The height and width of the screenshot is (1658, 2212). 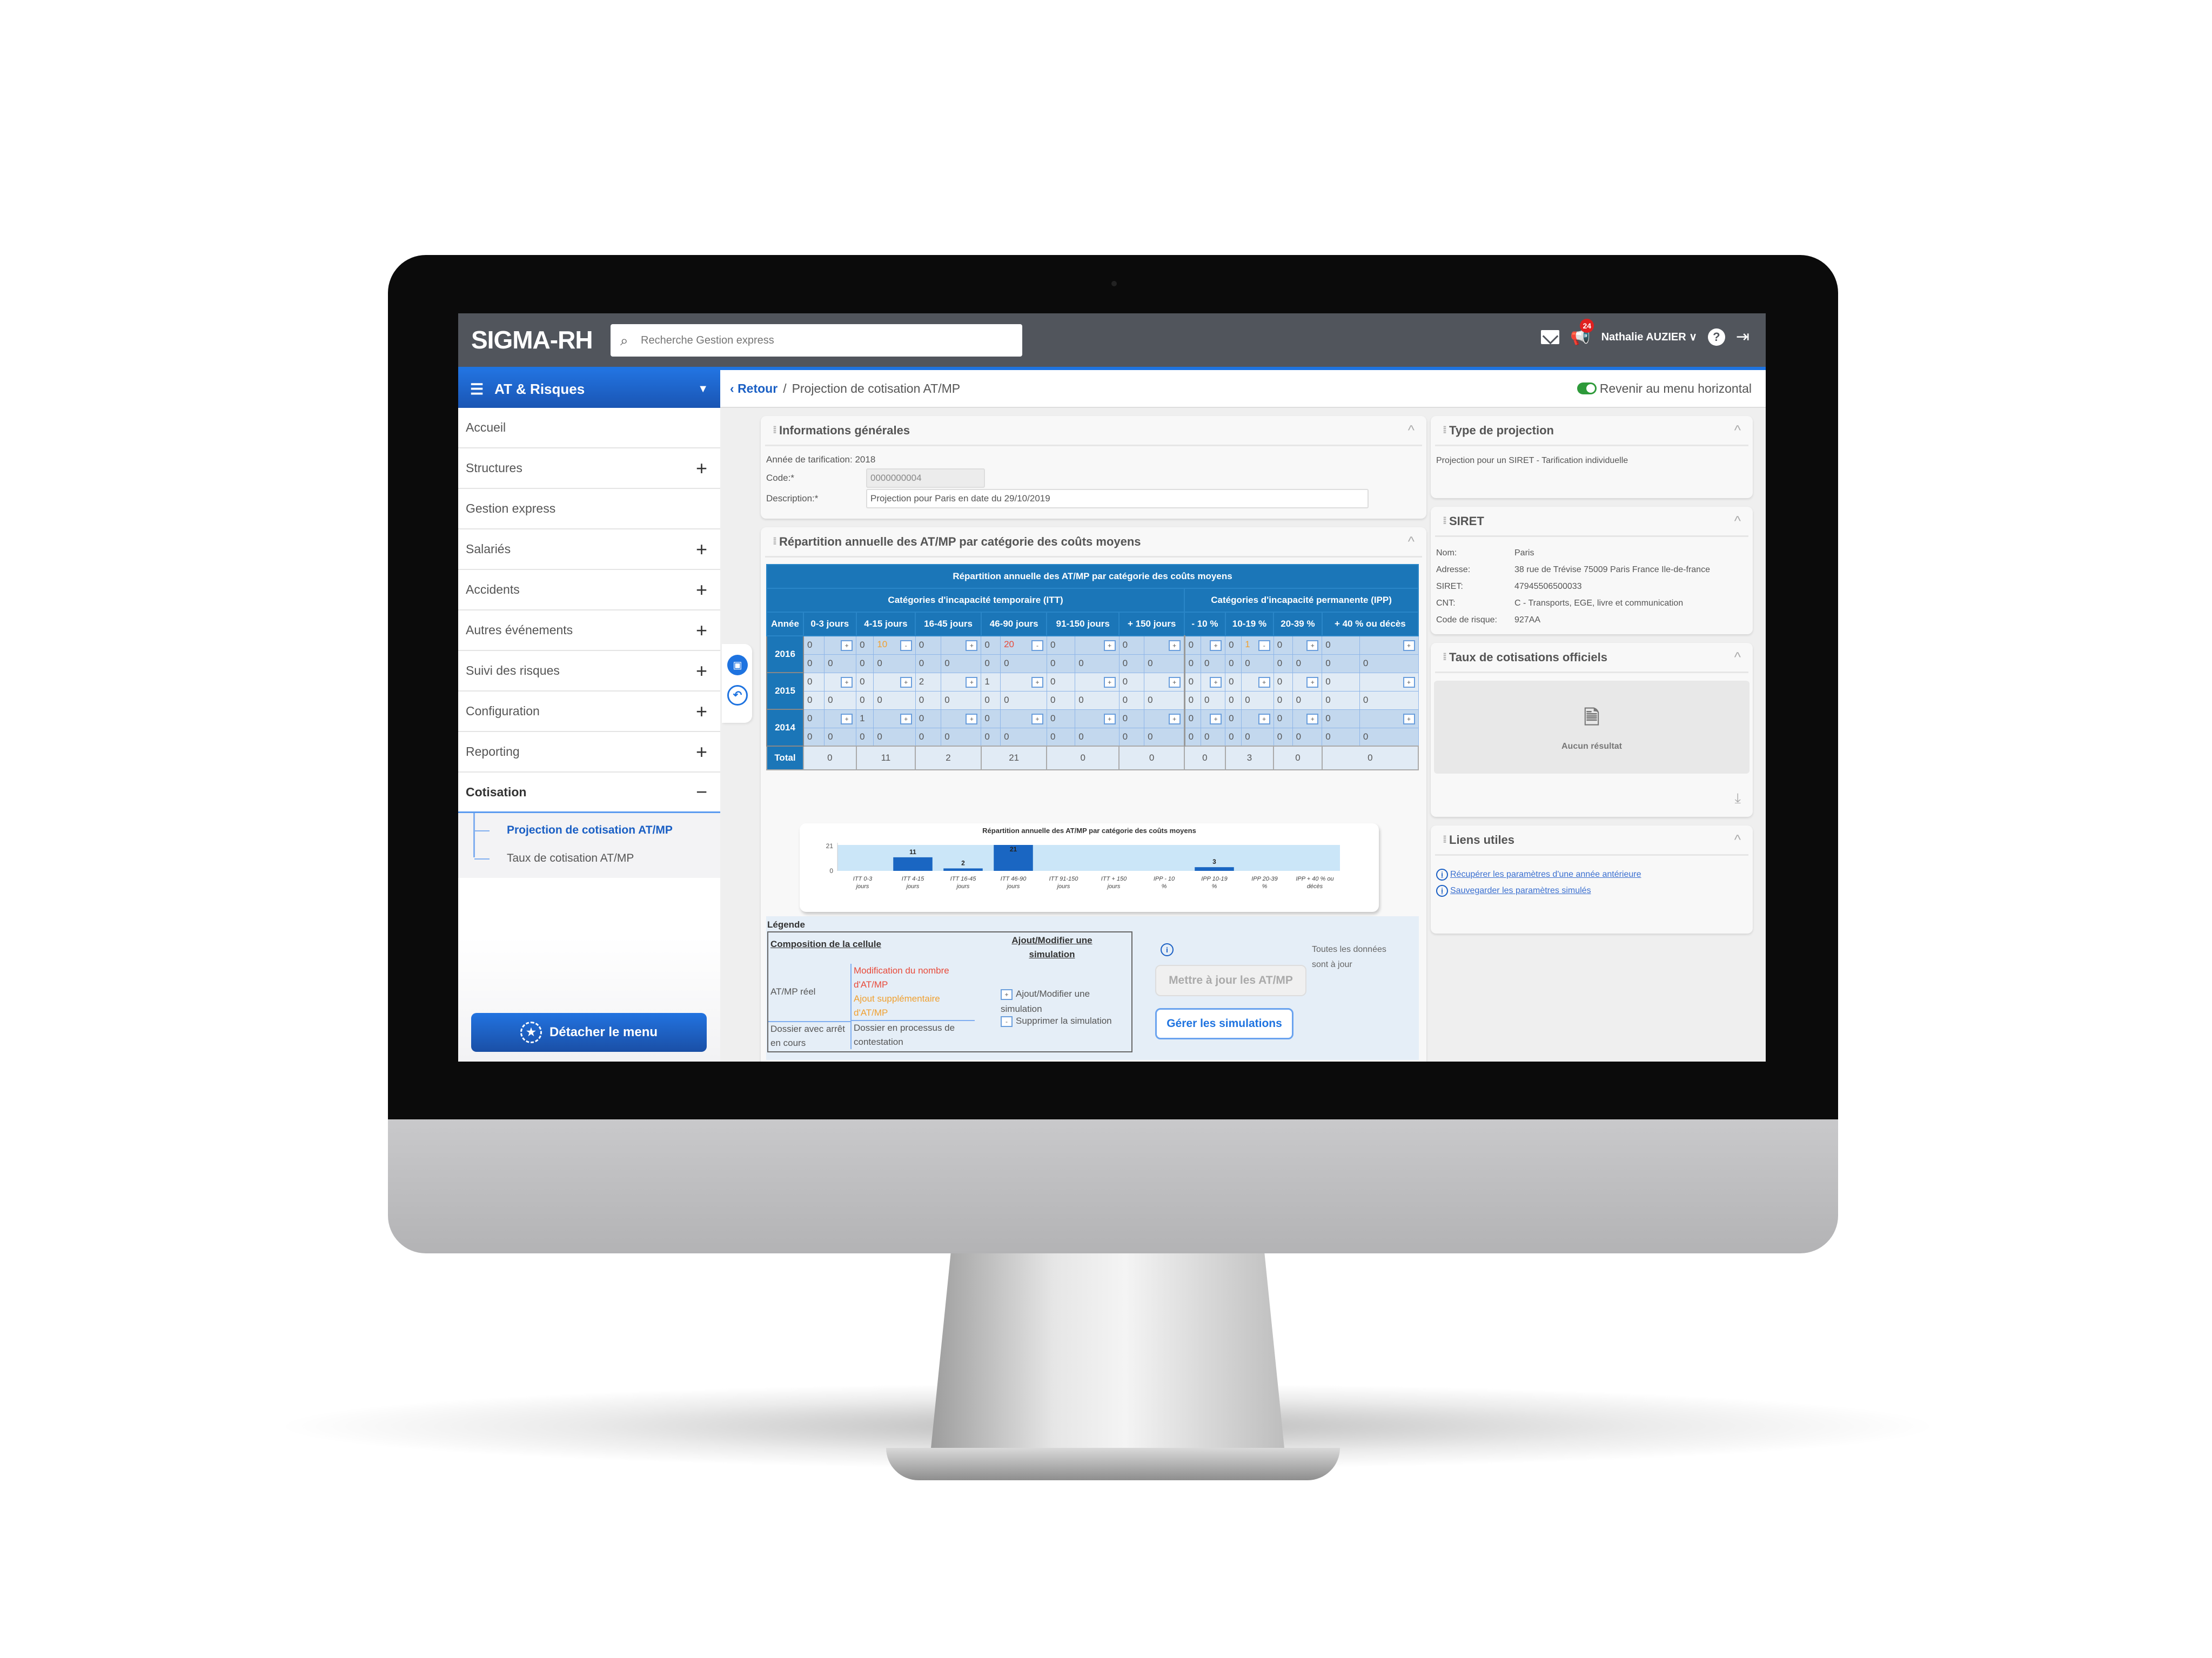 What do you see at coordinates (1231, 980) in the screenshot?
I see `update-atmp-button: Mettre à jour les AT/MP` at bounding box center [1231, 980].